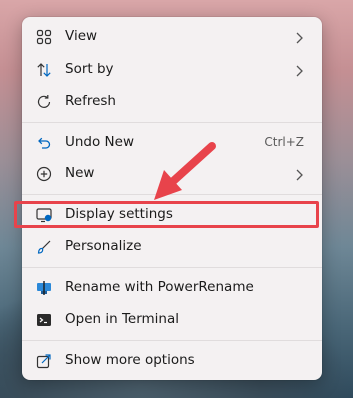 The image size is (353, 398). I want to click on powerrename-icon, so click(44, 288).